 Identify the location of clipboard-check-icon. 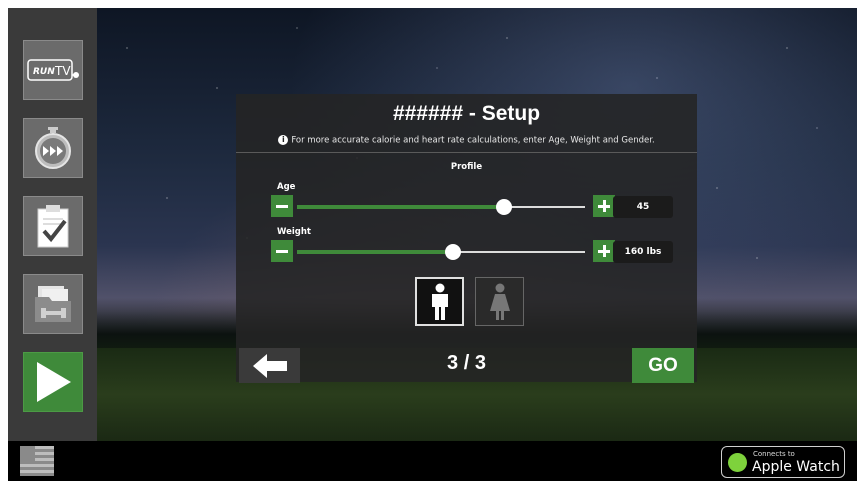
(53, 226).